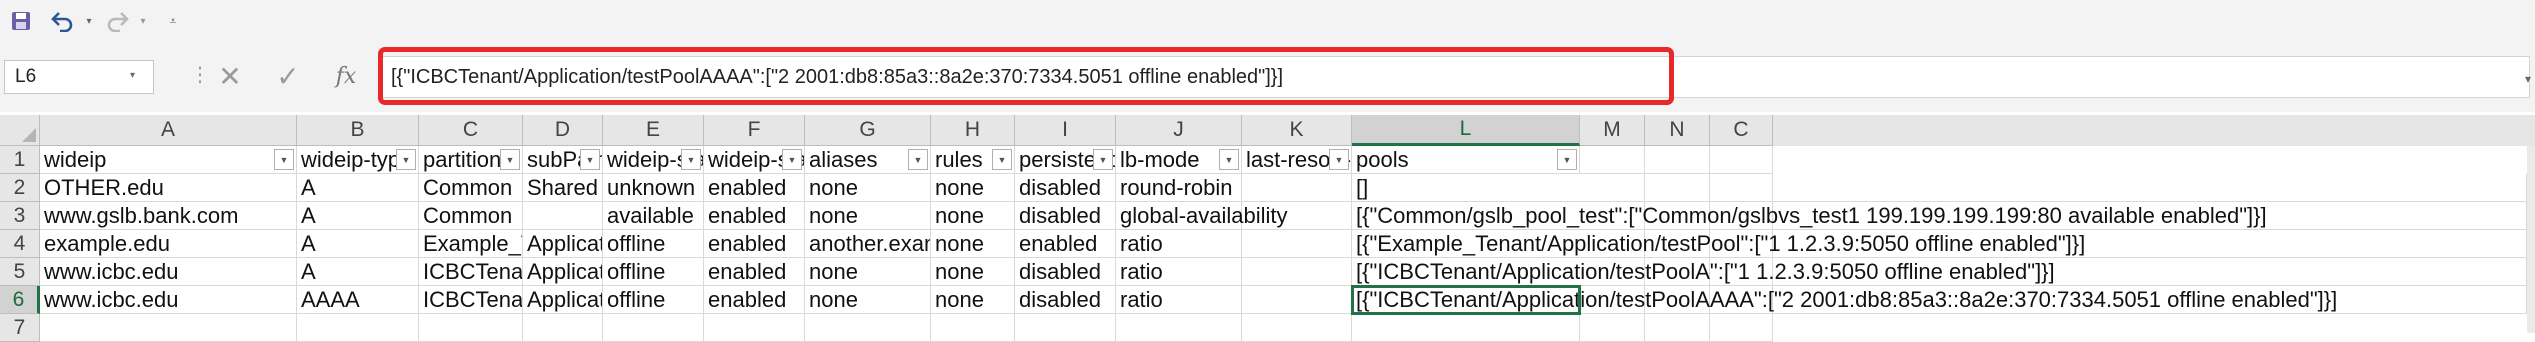 The width and height of the screenshot is (2535, 342). What do you see at coordinates (471, 160) in the screenshot?
I see `header-cell: partition ▼` at bounding box center [471, 160].